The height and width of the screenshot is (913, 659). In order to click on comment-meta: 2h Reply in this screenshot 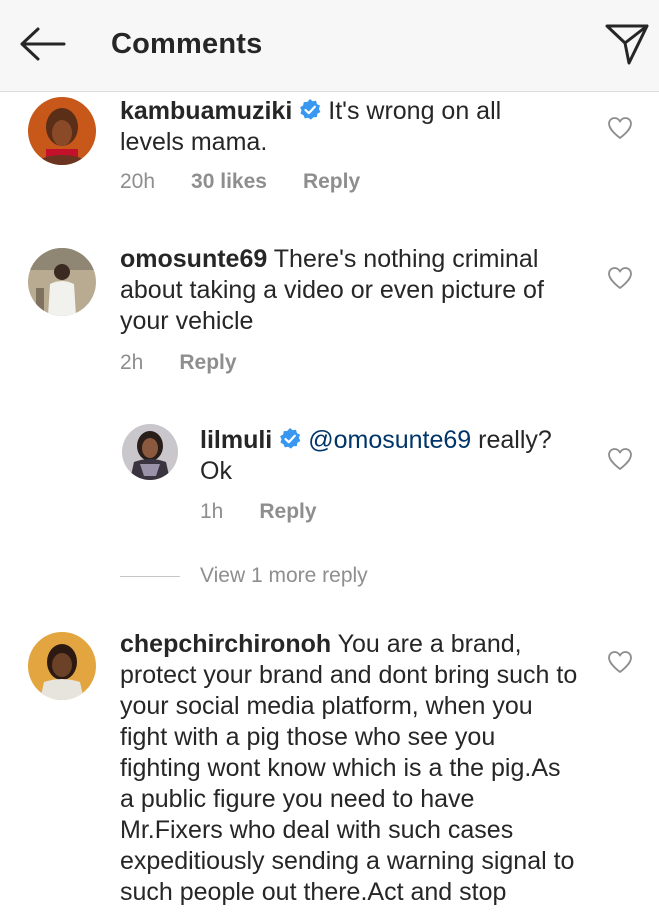, I will do `click(196, 363)`.